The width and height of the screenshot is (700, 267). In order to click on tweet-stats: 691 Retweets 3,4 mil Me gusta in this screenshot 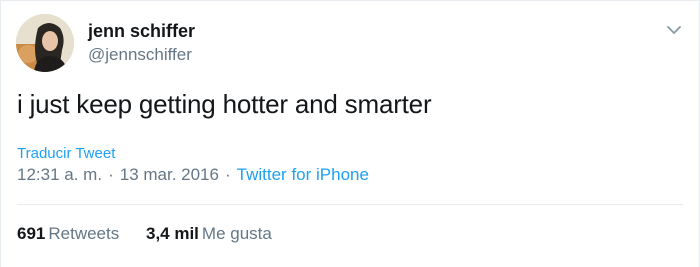, I will do `click(144, 234)`.